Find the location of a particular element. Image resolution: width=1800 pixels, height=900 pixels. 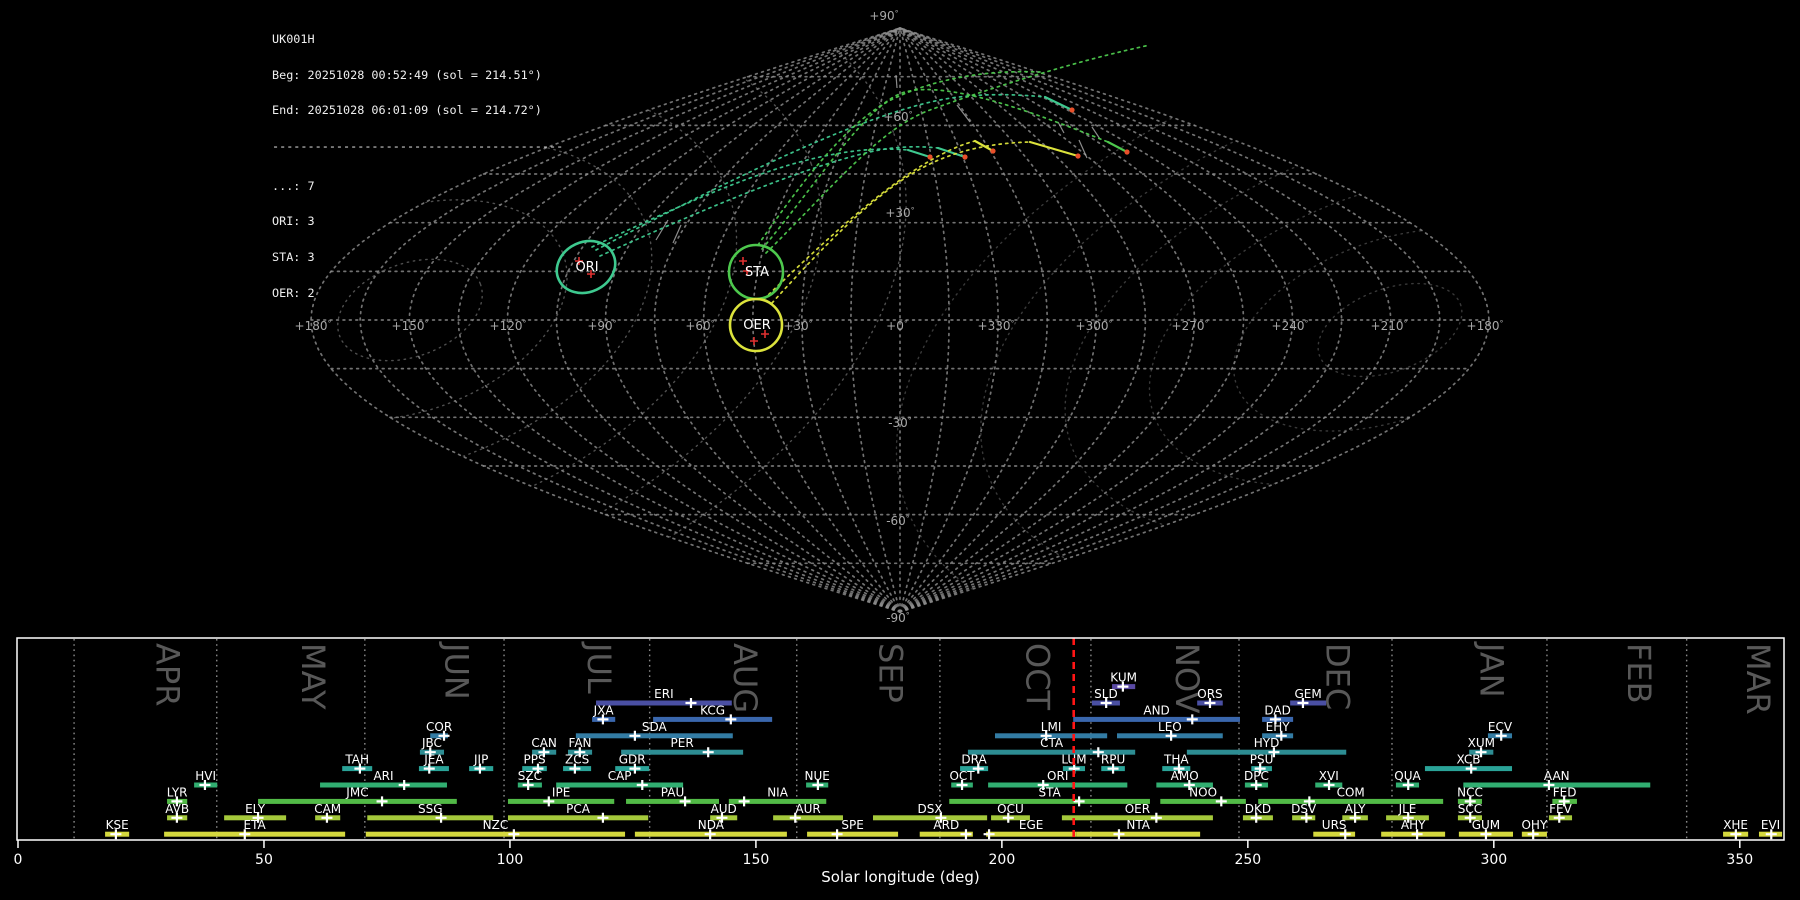

lon-label: +240° is located at coordinates (1290, 326).